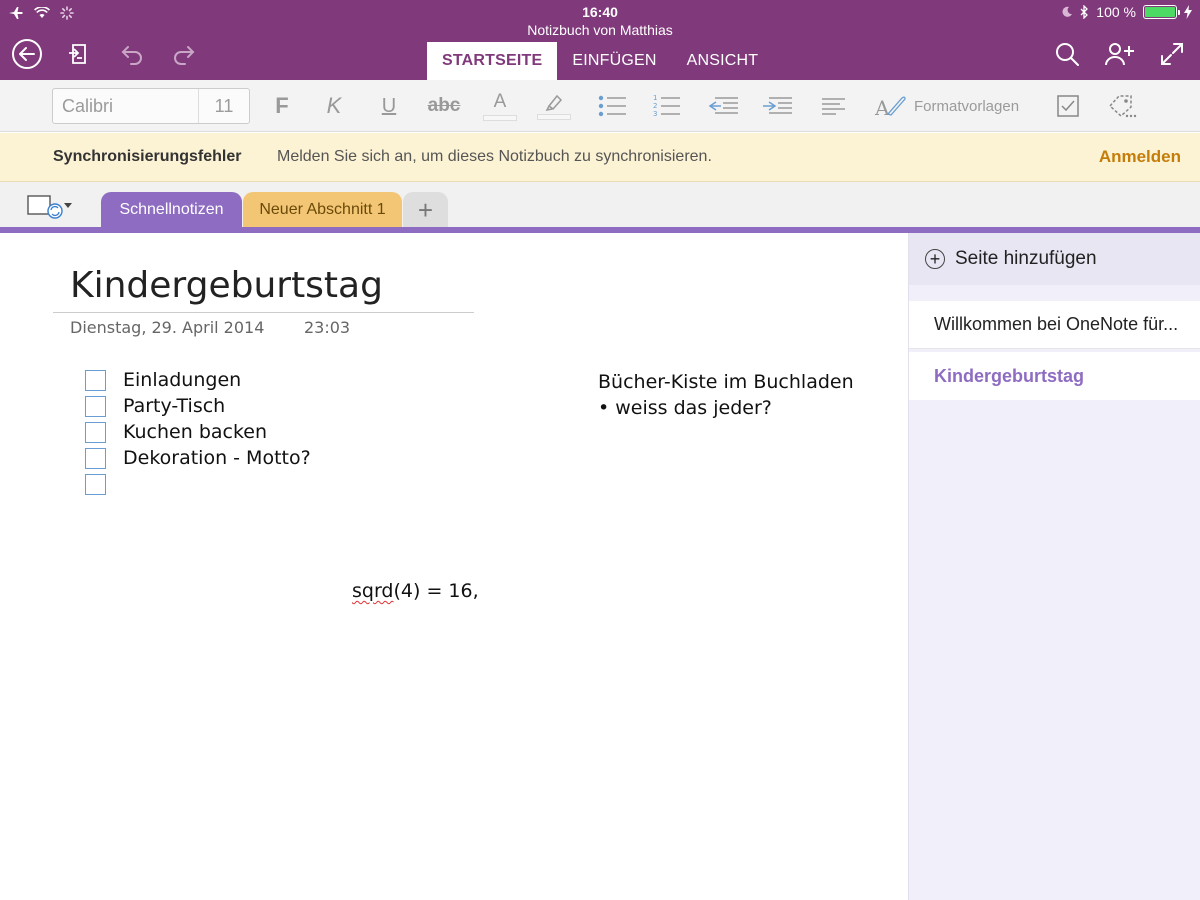  Describe the element at coordinates (182, 380) in the screenshot. I see `todo-label: Einladungen` at that location.